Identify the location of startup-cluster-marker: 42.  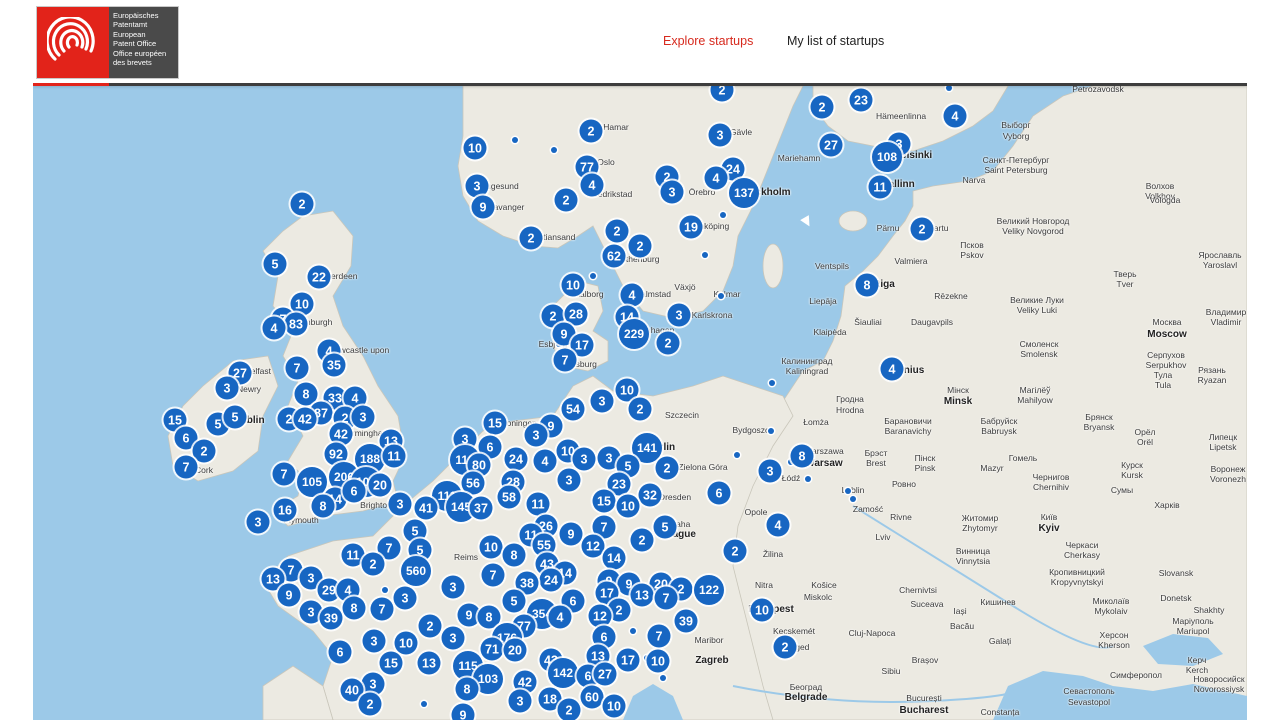
(305, 419).